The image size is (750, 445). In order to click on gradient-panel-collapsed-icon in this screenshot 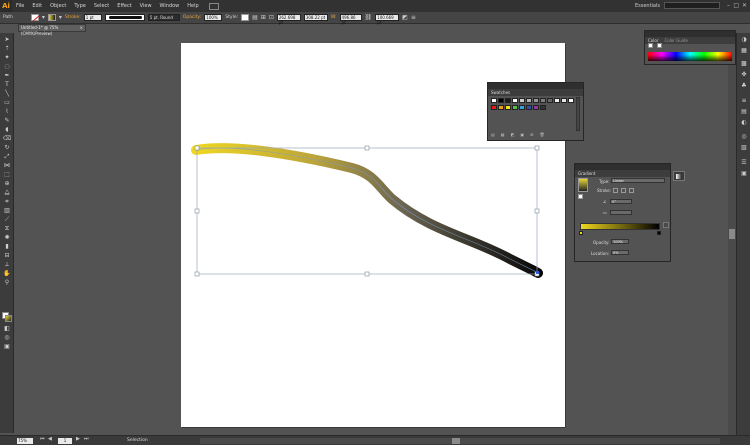, I will do `click(679, 176)`.